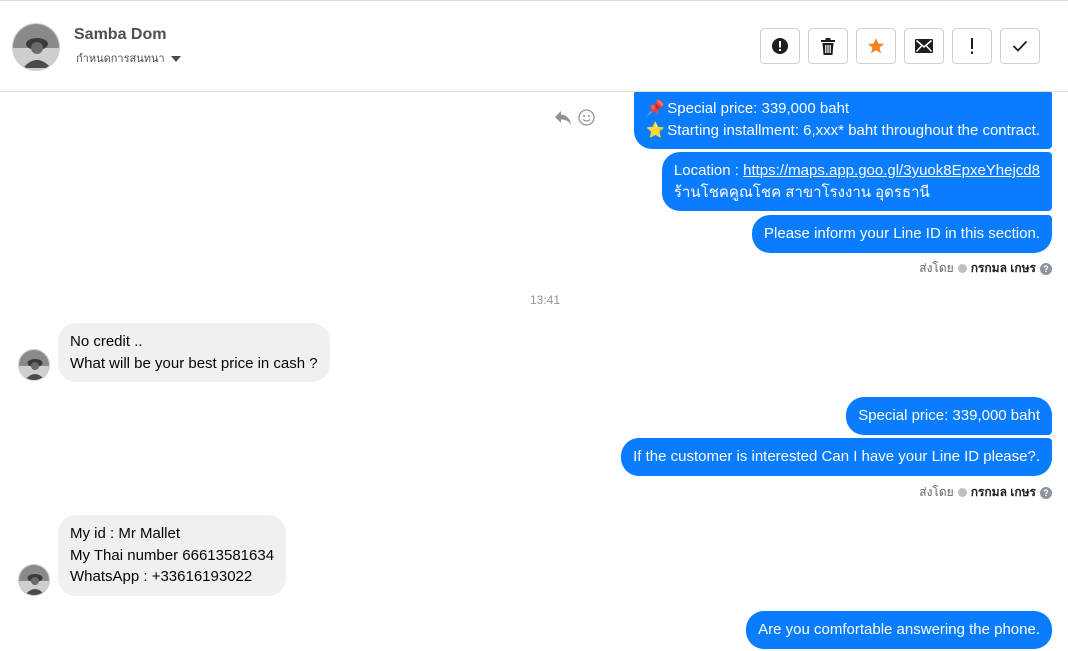 The height and width of the screenshot is (651, 1068). What do you see at coordinates (574, 117) in the screenshot?
I see `message-actions` at bounding box center [574, 117].